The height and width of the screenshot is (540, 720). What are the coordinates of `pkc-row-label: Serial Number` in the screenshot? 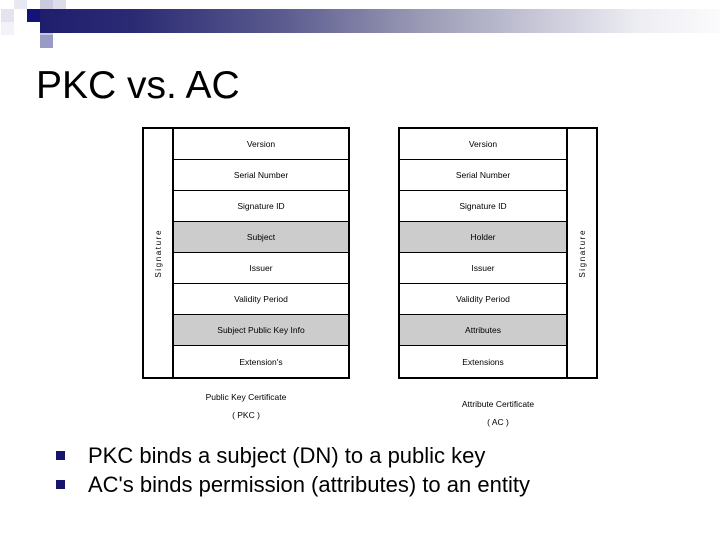 It's located at (261, 175).